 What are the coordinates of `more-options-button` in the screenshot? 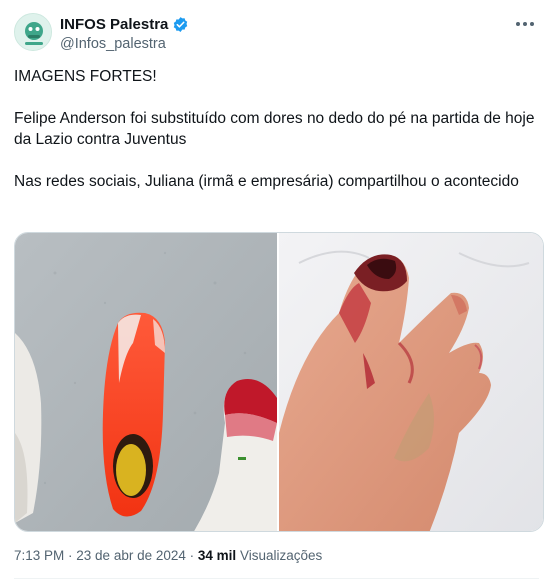 It's located at (525, 24).